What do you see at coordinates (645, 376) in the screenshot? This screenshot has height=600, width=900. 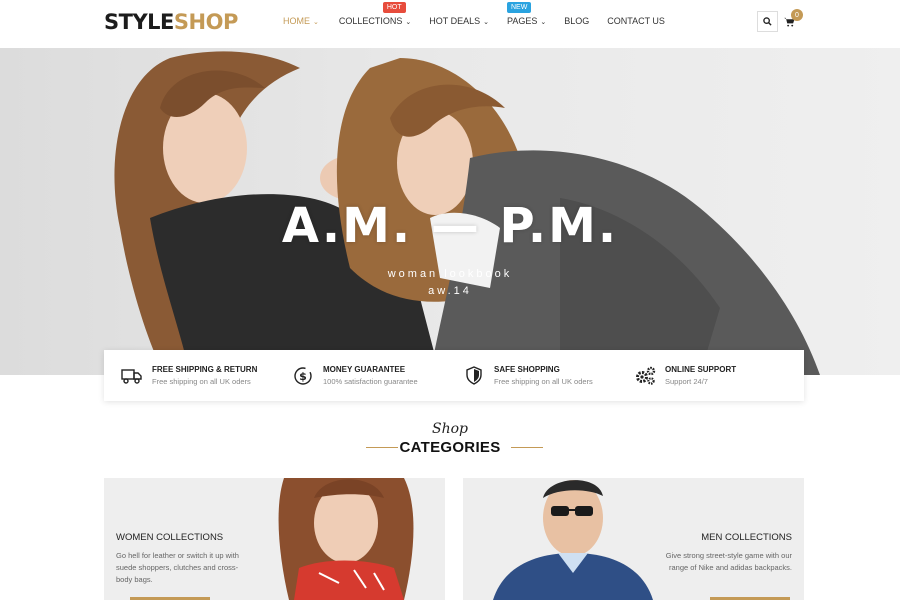 I see `gears-icon` at bounding box center [645, 376].